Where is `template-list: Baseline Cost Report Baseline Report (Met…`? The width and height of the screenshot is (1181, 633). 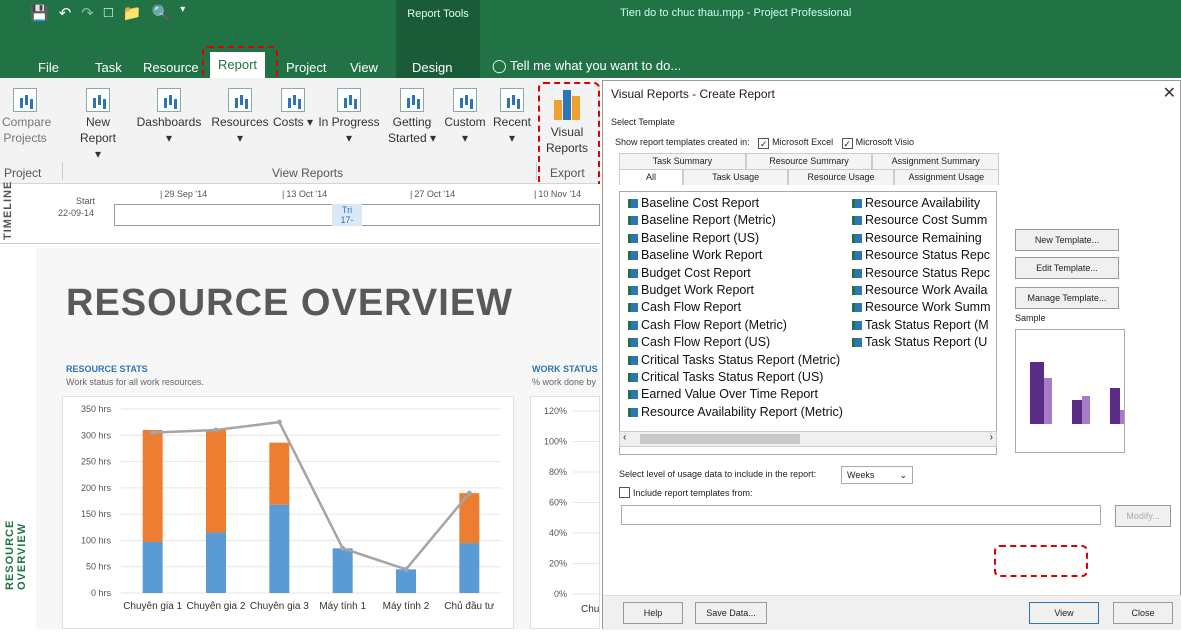 template-list: Baseline Cost Report Baseline Report (Met… is located at coordinates (808, 323).